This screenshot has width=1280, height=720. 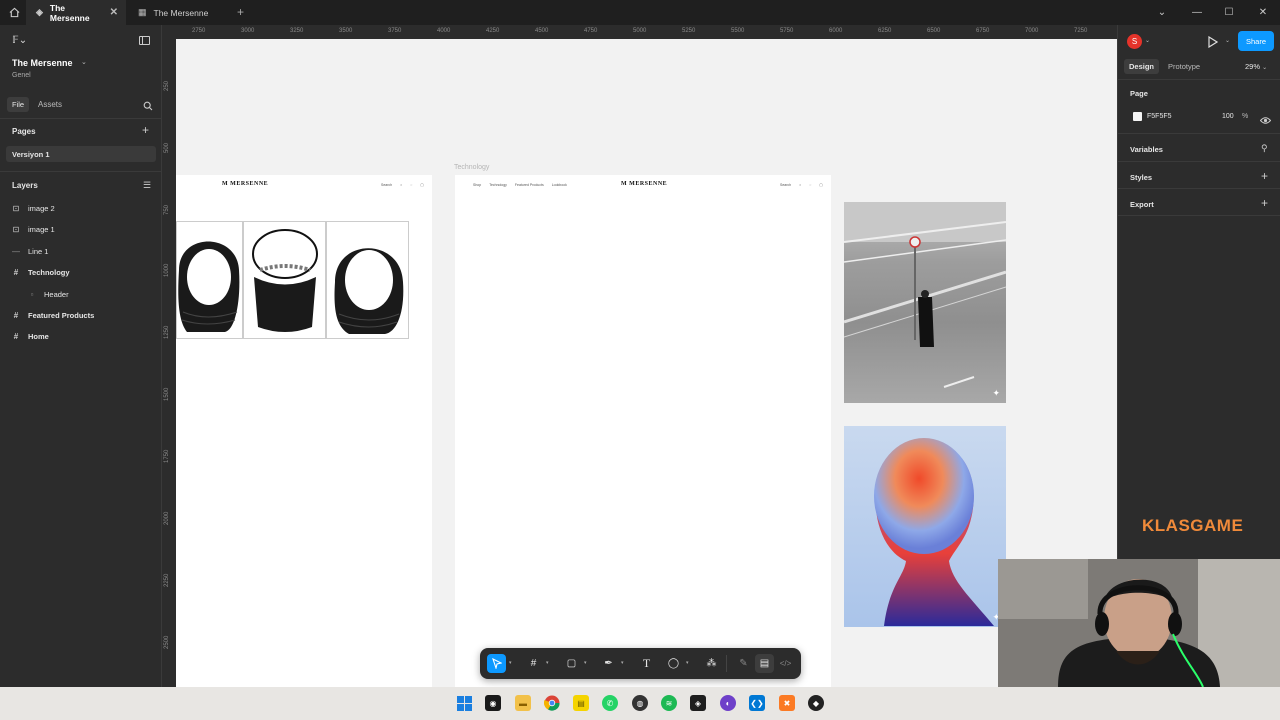 What do you see at coordinates (728, 703) in the screenshot?
I see `github-icon: ◐` at bounding box center [728, 703].